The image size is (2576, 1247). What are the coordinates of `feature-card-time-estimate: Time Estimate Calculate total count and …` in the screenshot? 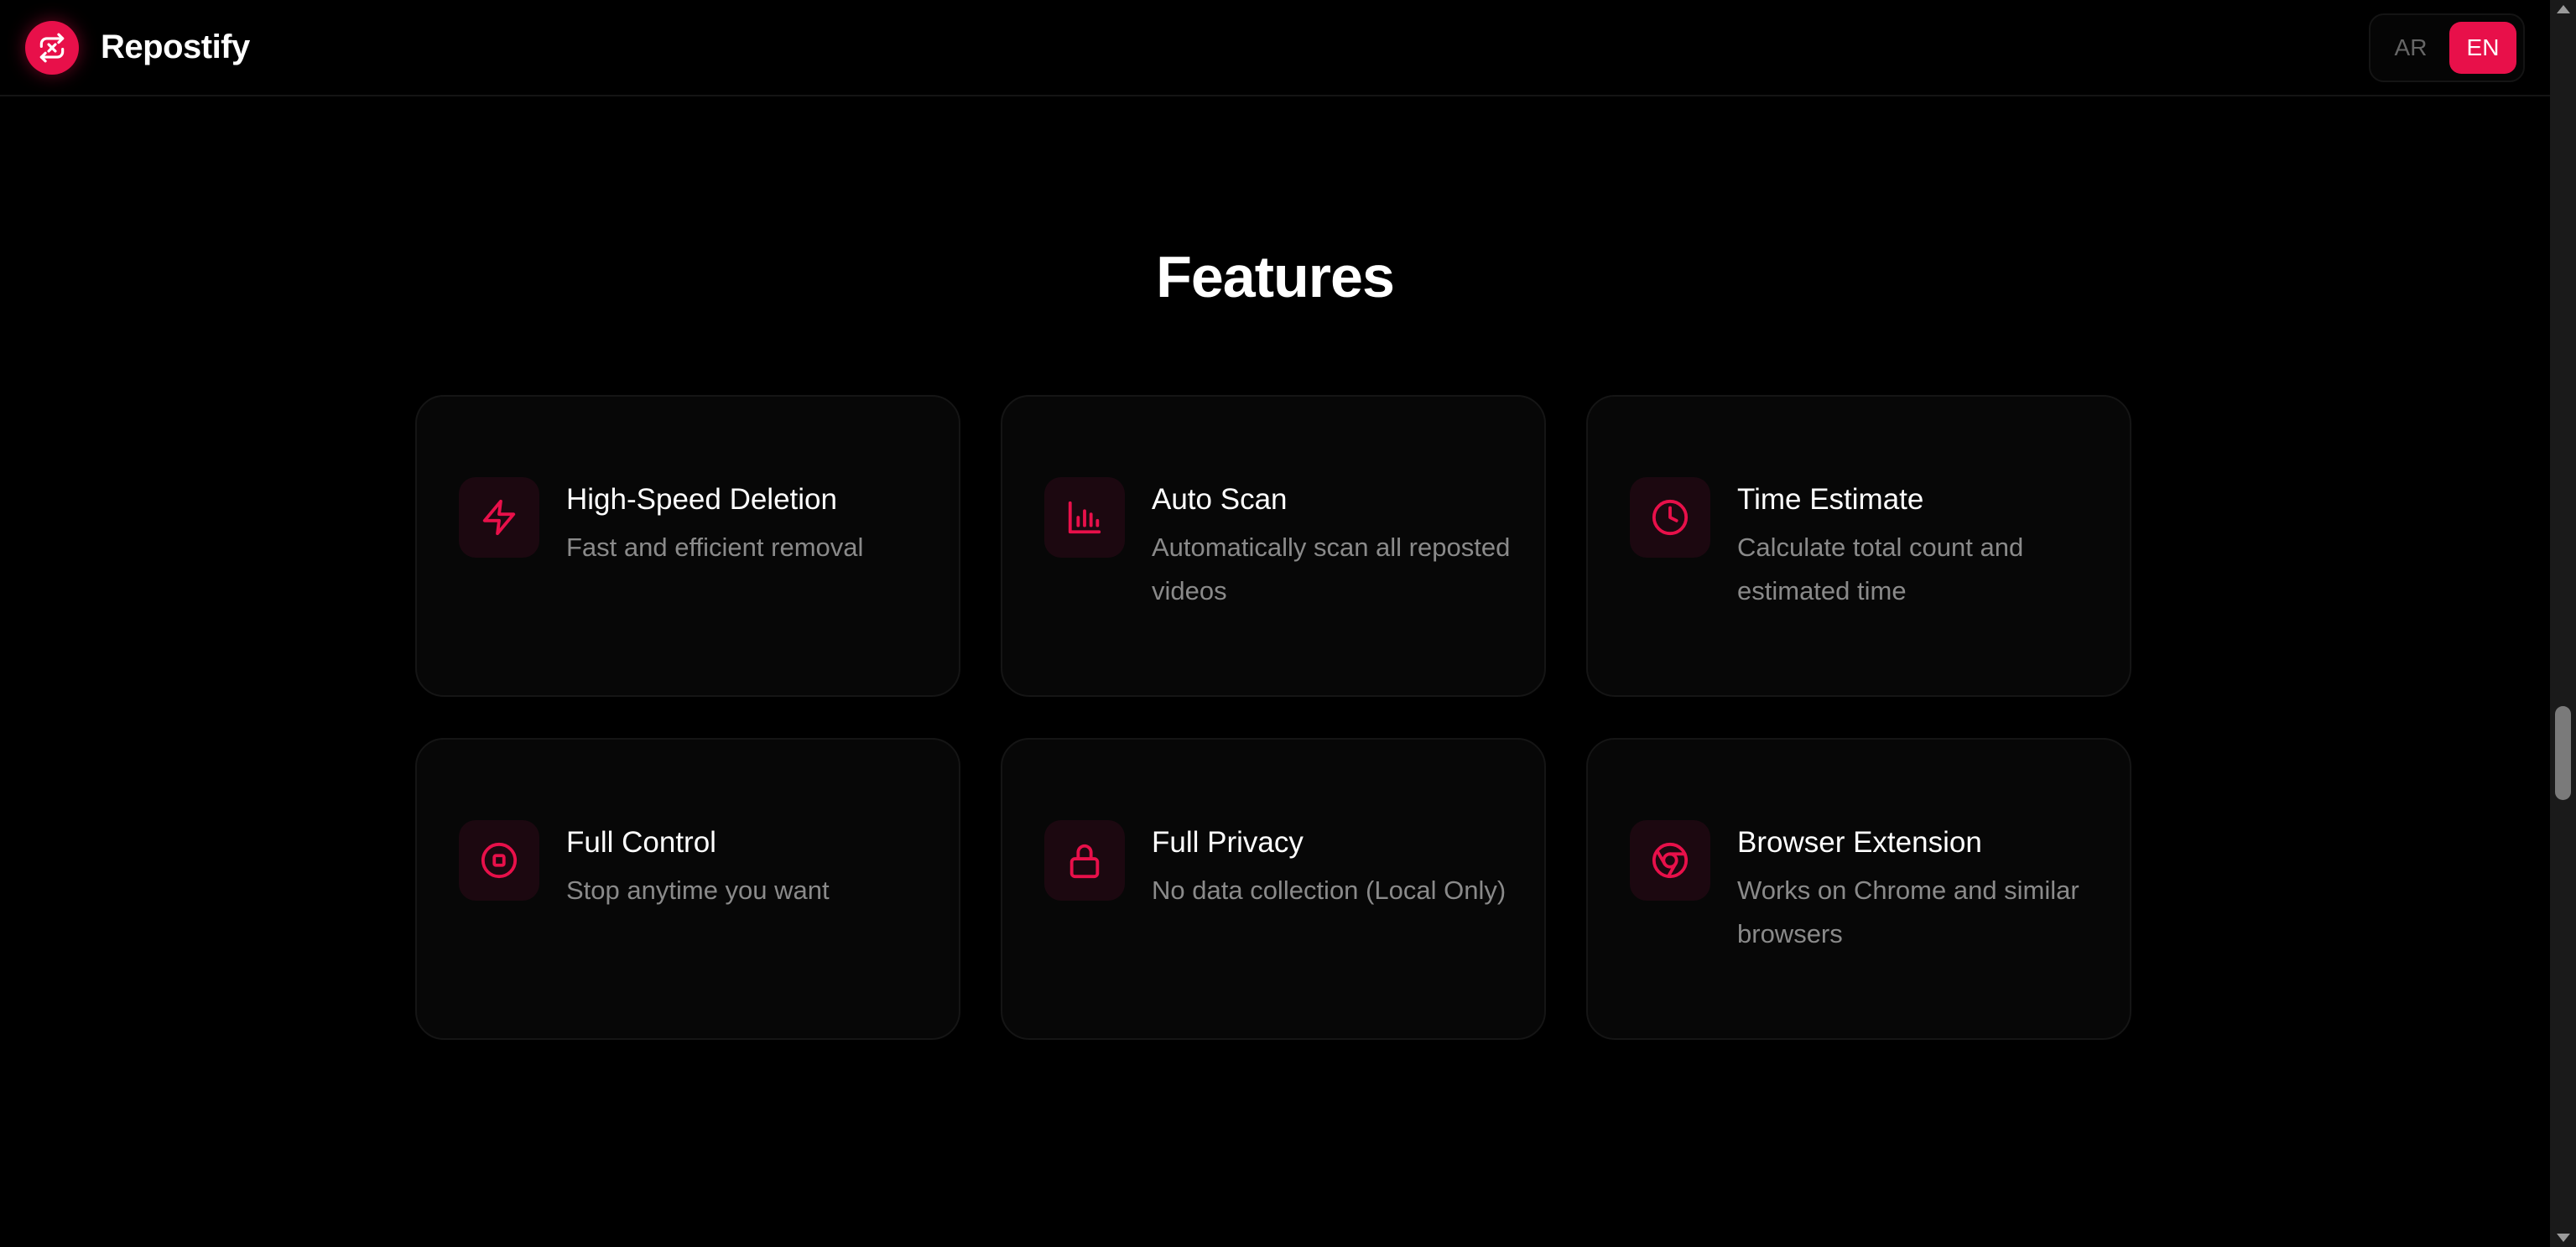 It's located at (1858, 546).